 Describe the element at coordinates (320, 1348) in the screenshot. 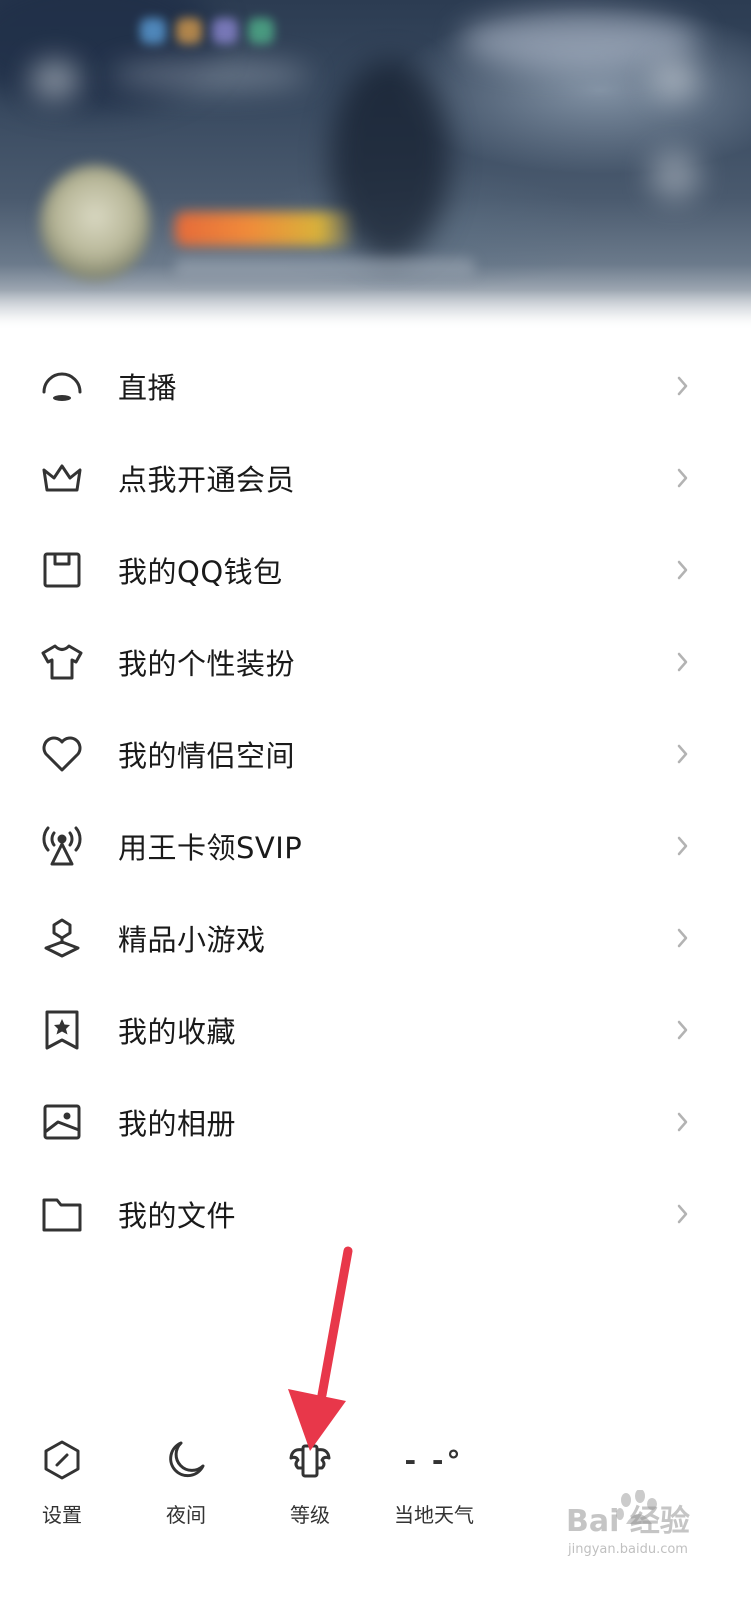

I see `annotation-arrow` at that location.